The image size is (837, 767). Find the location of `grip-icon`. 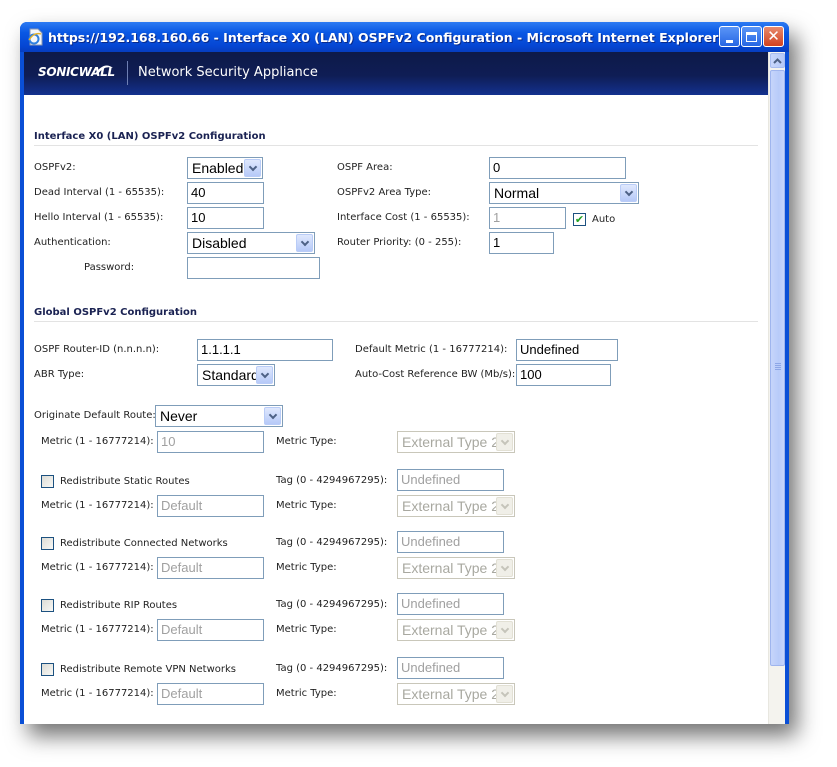

grip-icon is located at coordinates (778, 367).